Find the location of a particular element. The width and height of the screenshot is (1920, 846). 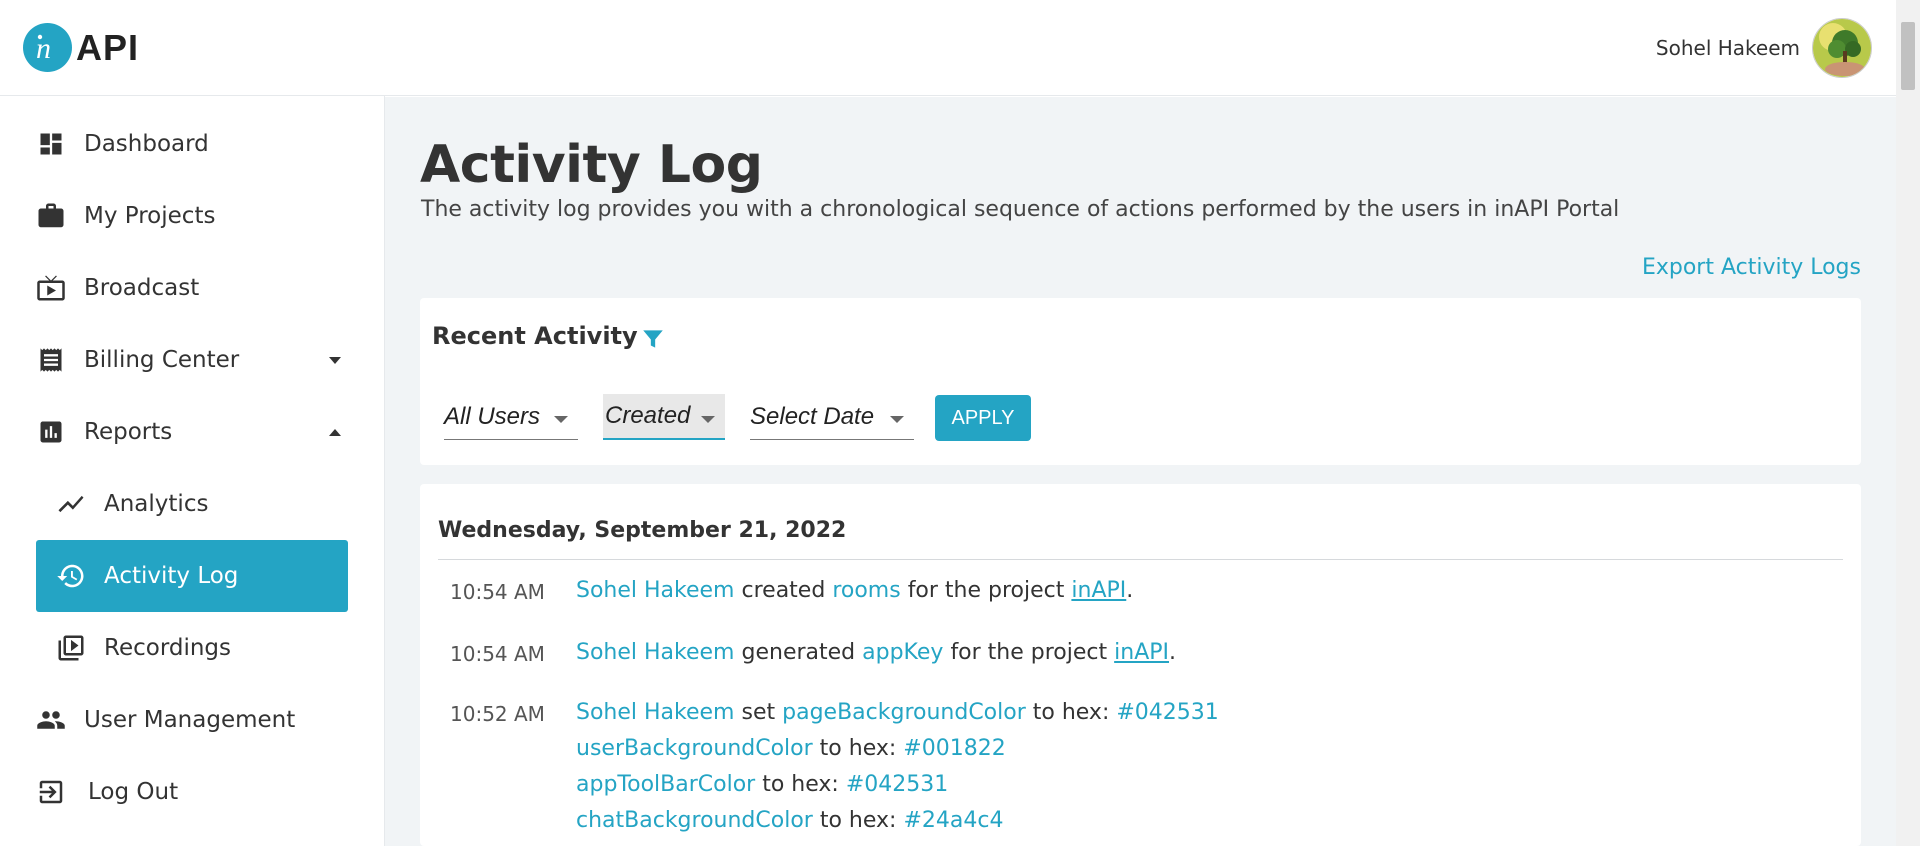

sidebar-item-label: My Projects is located at coordinates (150, 216).